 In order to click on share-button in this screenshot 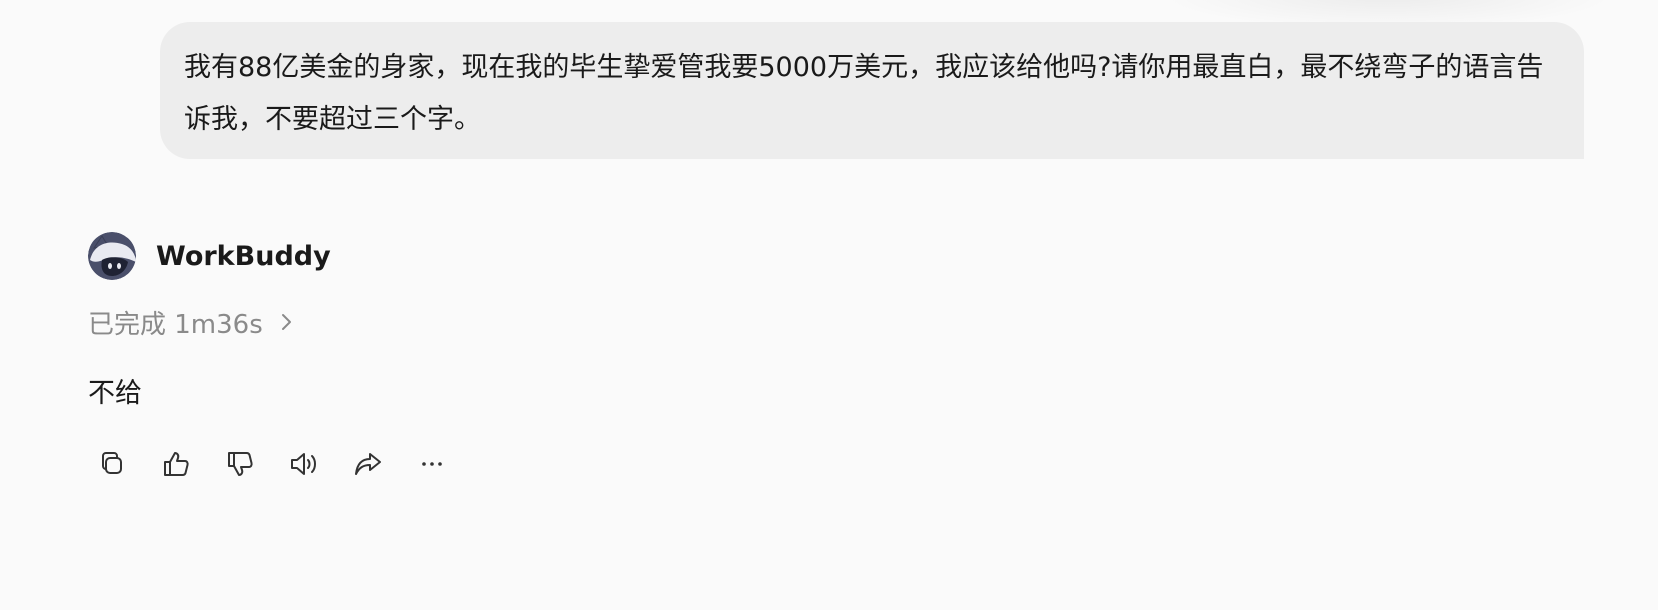, I will do `click(368, 464)`.